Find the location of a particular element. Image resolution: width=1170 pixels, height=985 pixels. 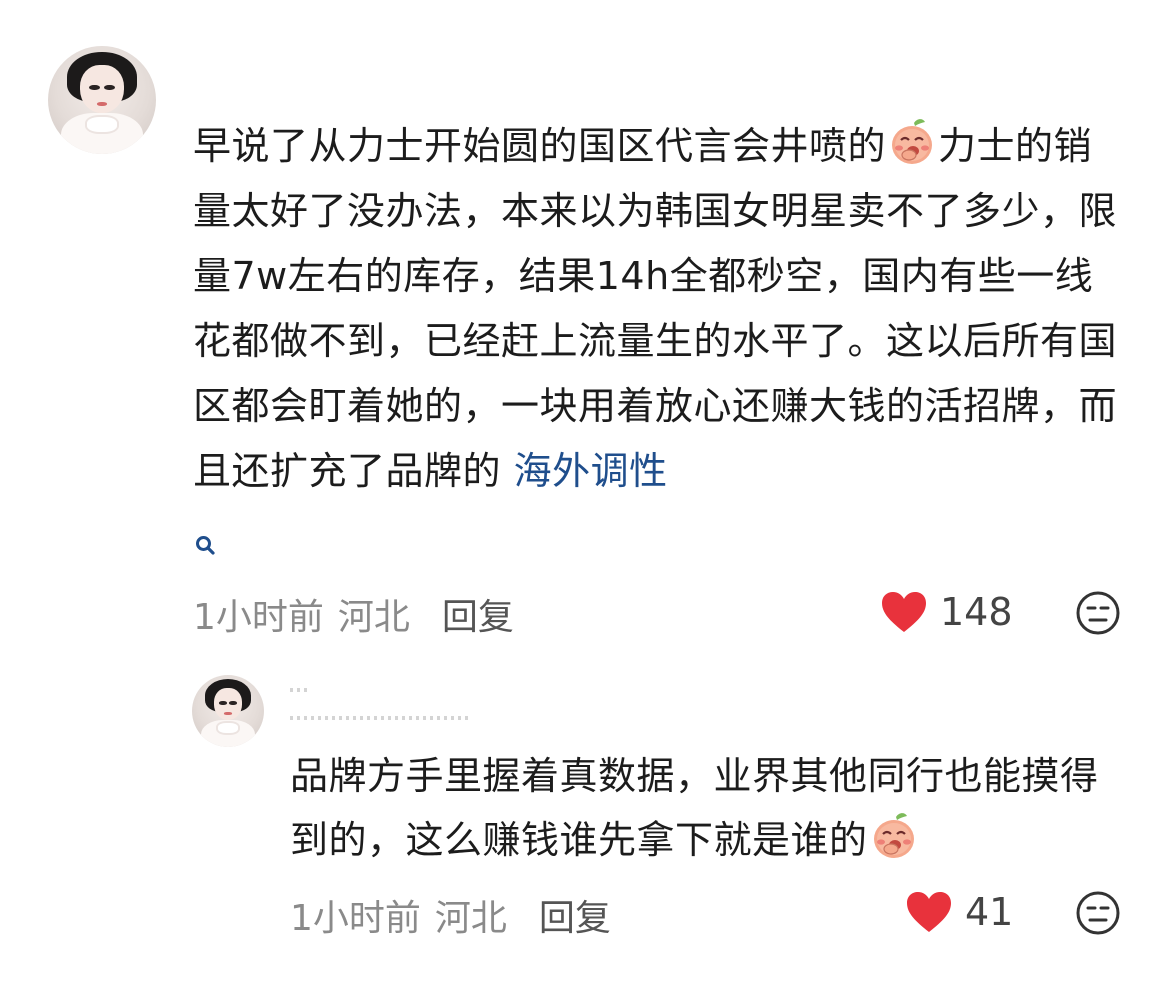

comment-reply-button: 回复 is located at coordinates (478, 614).